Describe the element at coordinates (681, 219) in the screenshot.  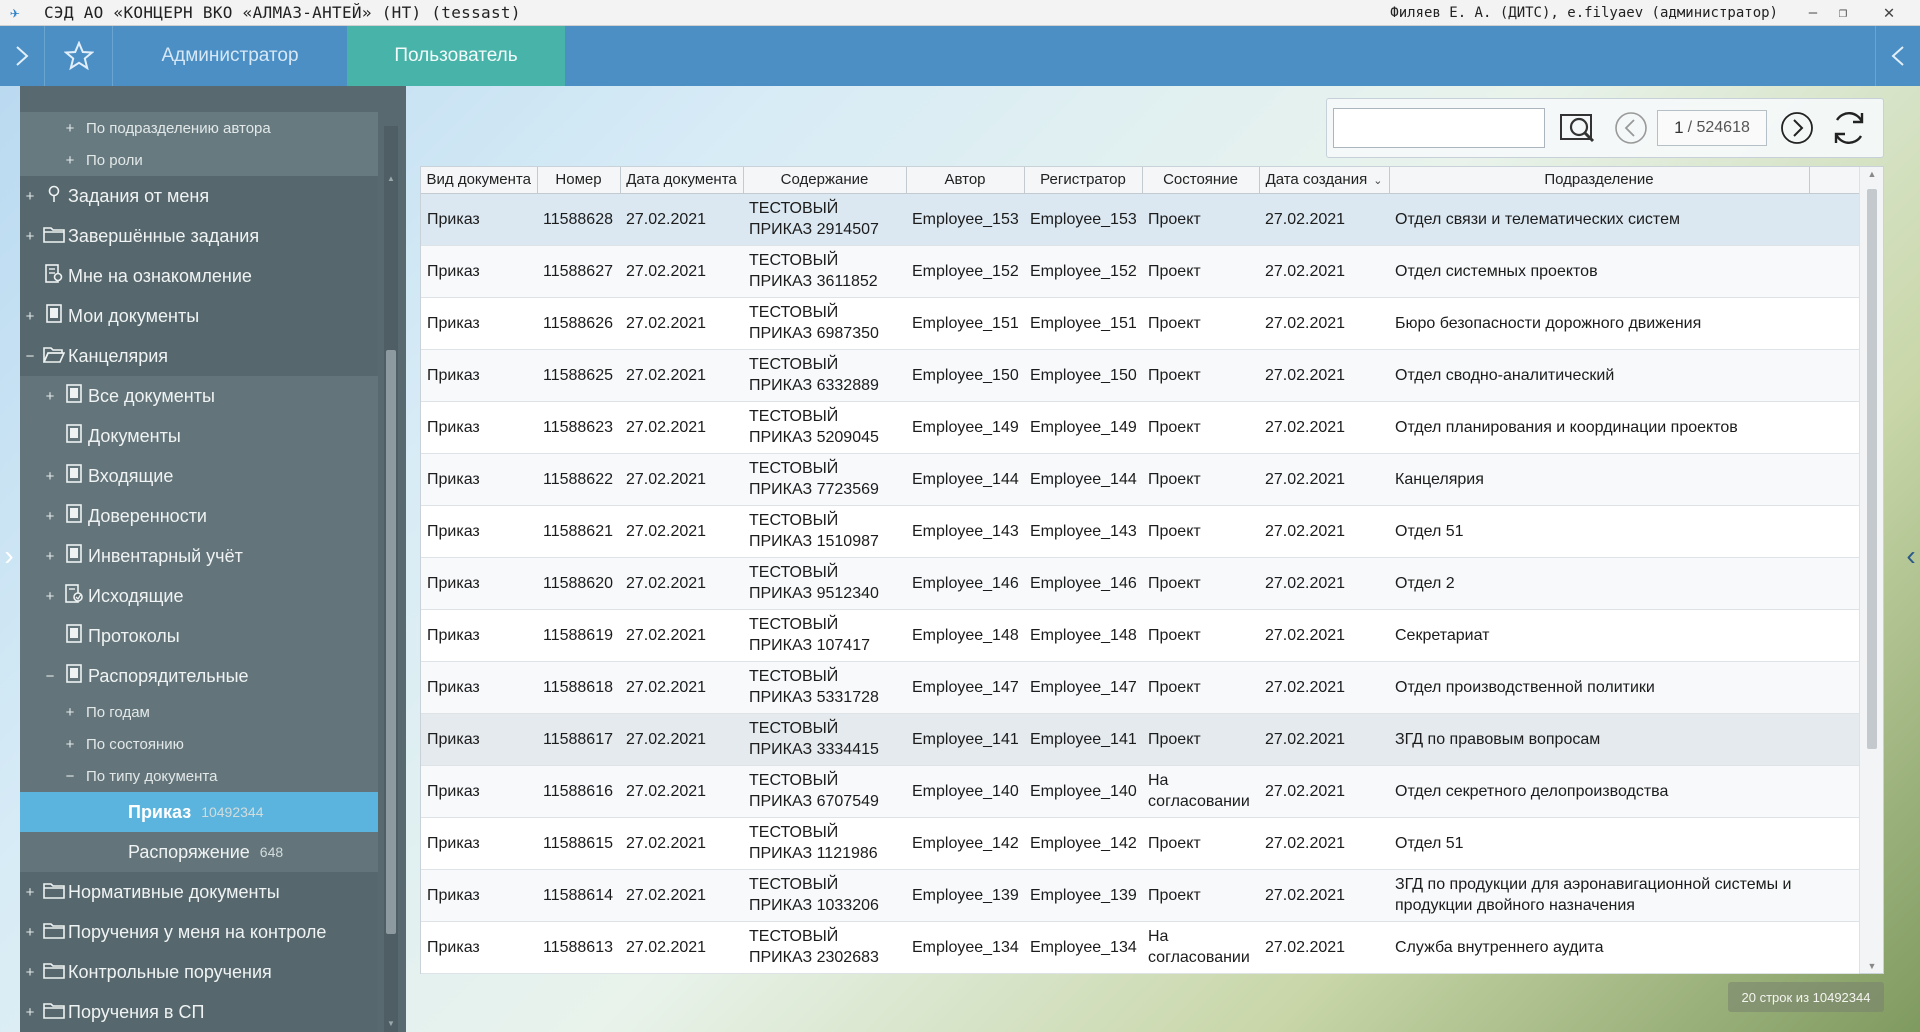
I see `cell-doc-date: 27.02.2021` at that location.